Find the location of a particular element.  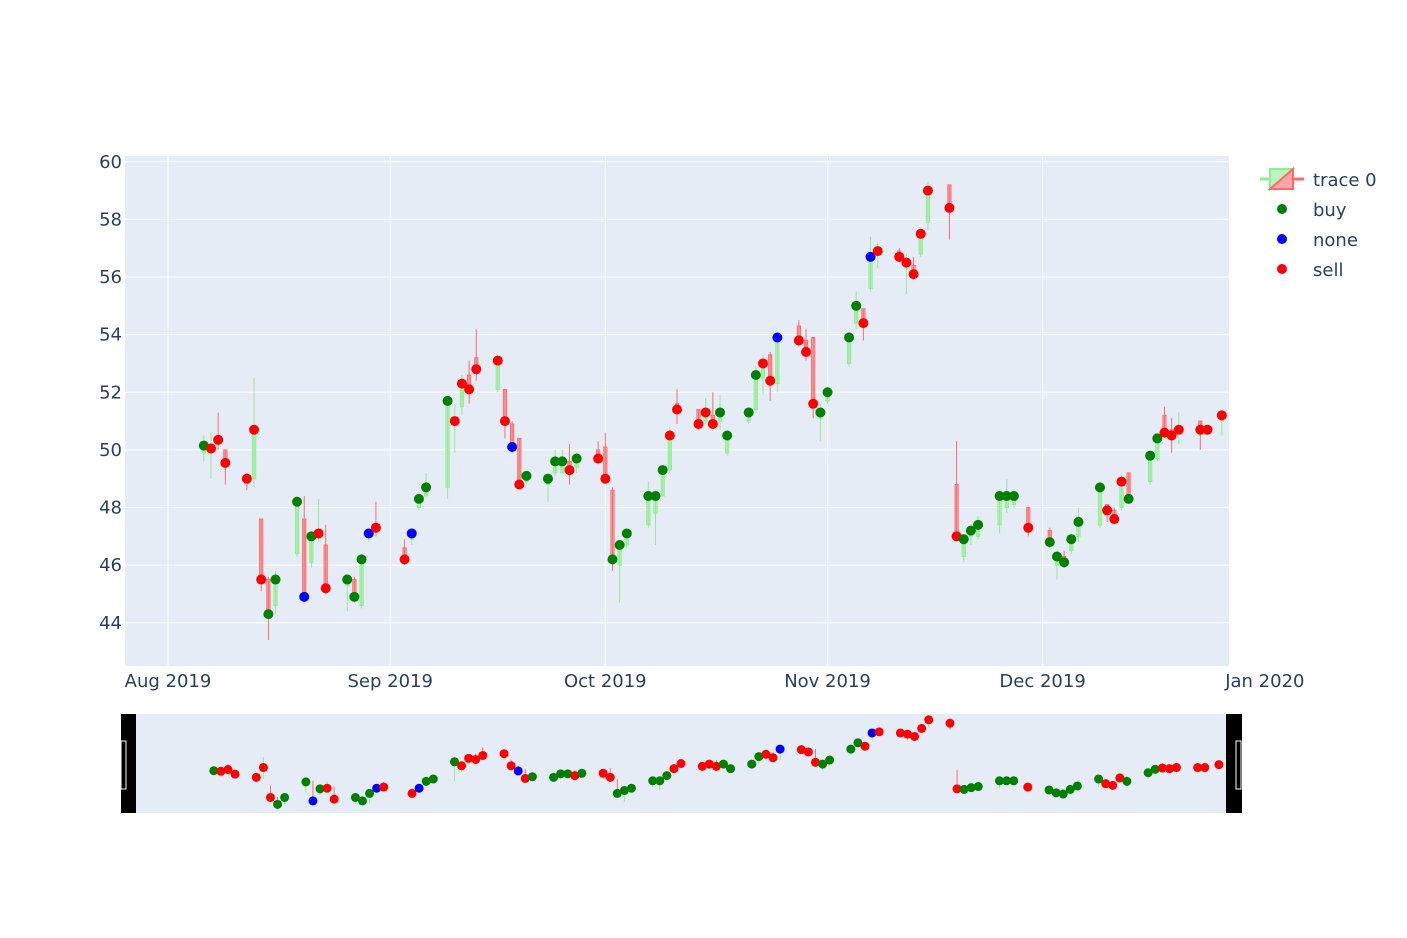

legend-item-trace-0: trace 0 is located at coordinates (1318, 179).